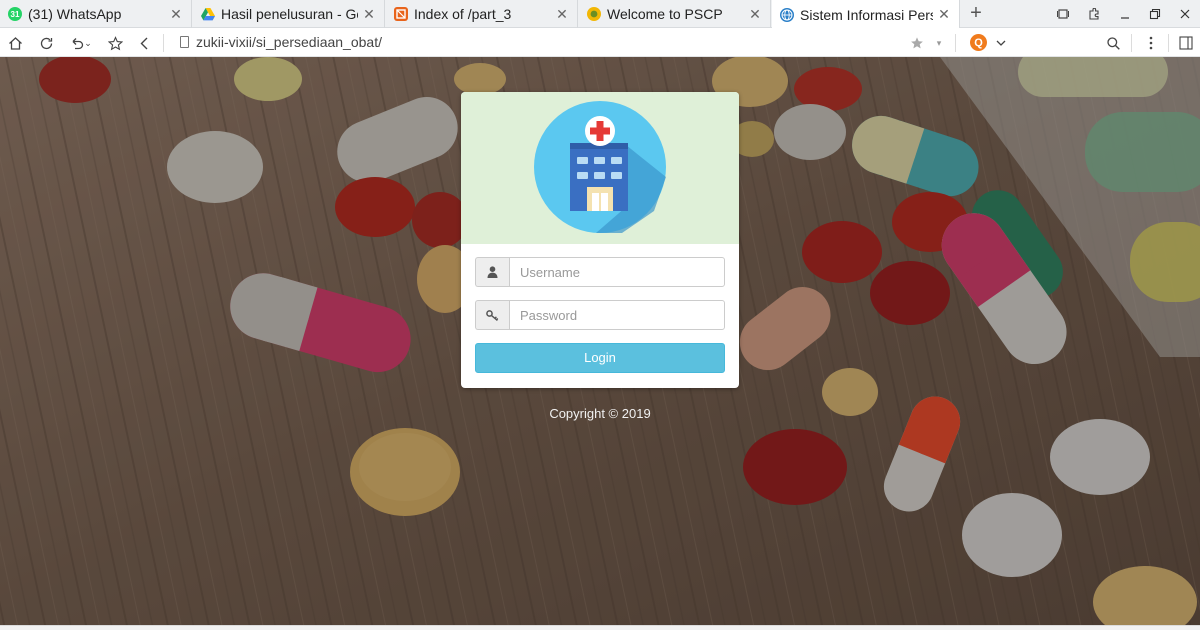 Image resolution: width=1200 pixels, height=630 pixels. Describe the element at coordinates (1113, 43) in the screenshot. I see `search-icon` at that location.